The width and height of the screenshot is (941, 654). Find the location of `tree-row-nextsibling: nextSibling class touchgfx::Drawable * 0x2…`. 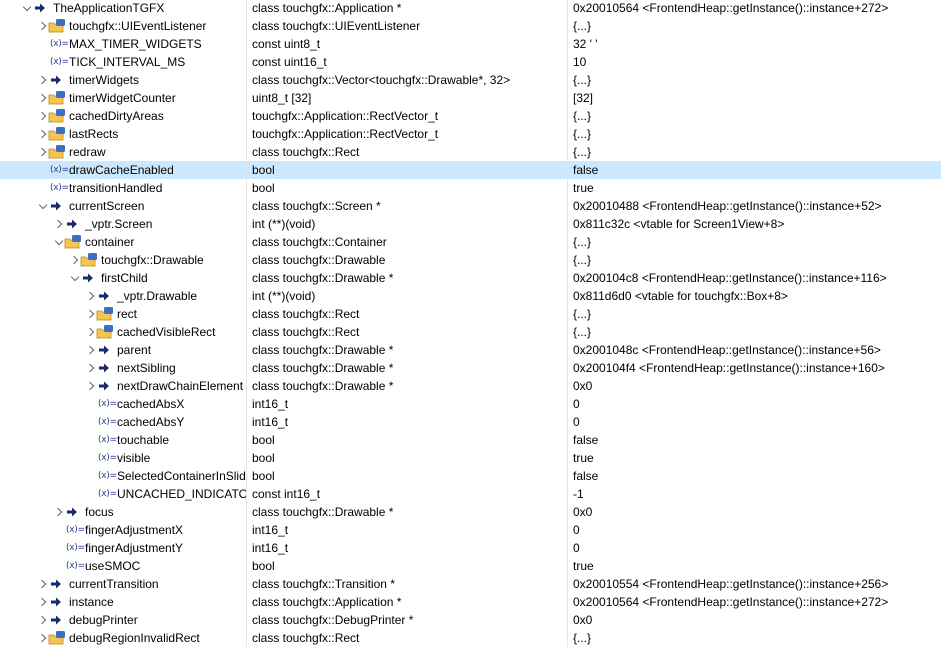

tree-row-nextsibling: nextSibling class touchgfx::Drawable * 0x2… is located at coordinates (470, 368).